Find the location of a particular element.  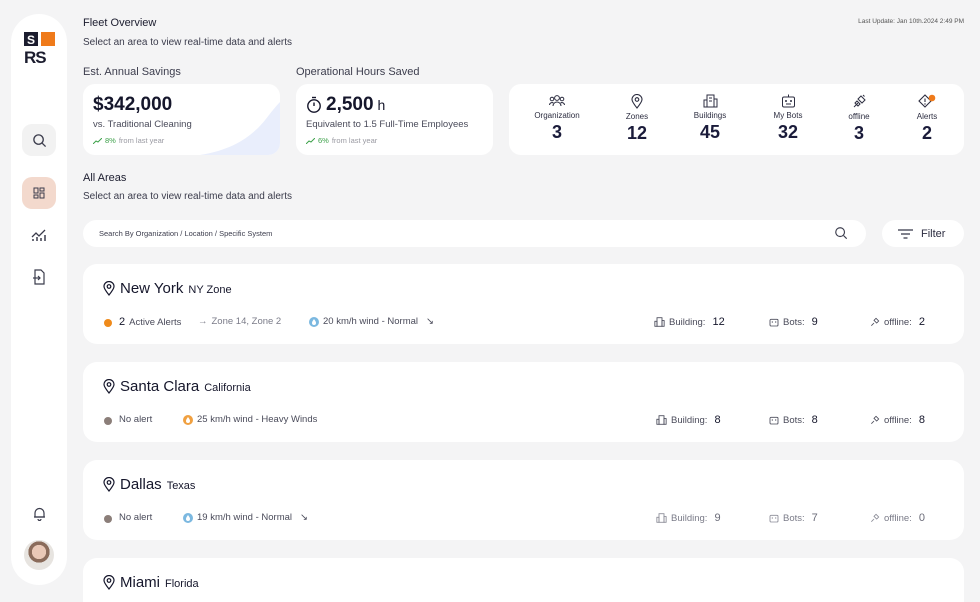

alert-text: Active Alerts is located at coordinates (155, 322).